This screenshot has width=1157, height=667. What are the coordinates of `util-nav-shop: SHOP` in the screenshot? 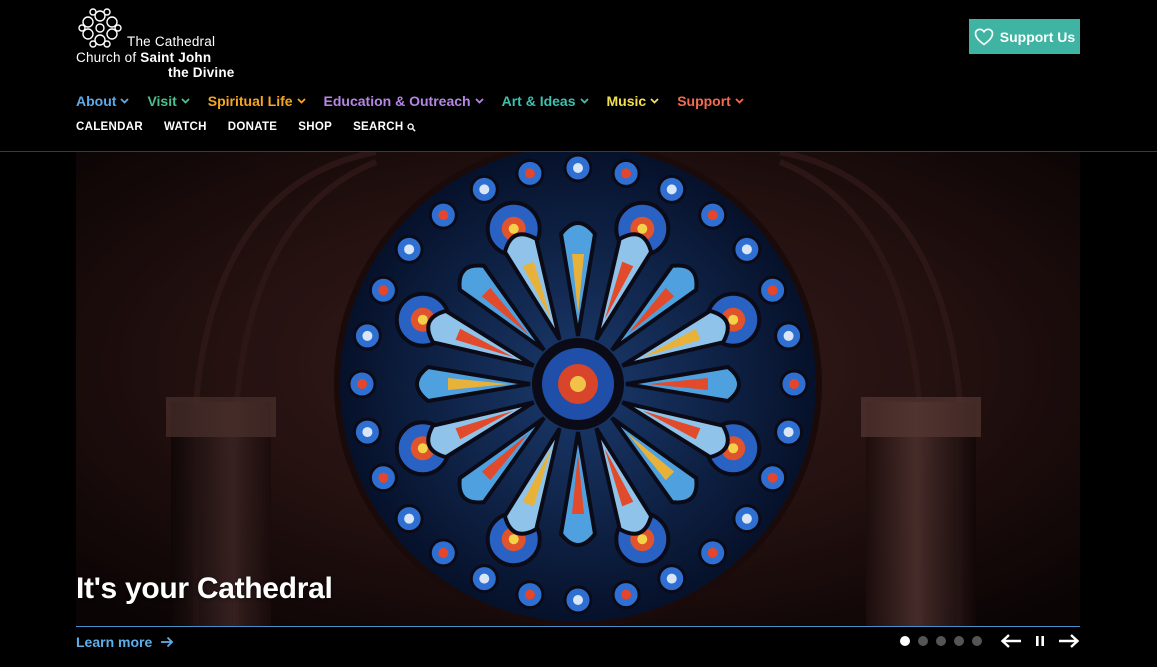 It's located at (315, 127).